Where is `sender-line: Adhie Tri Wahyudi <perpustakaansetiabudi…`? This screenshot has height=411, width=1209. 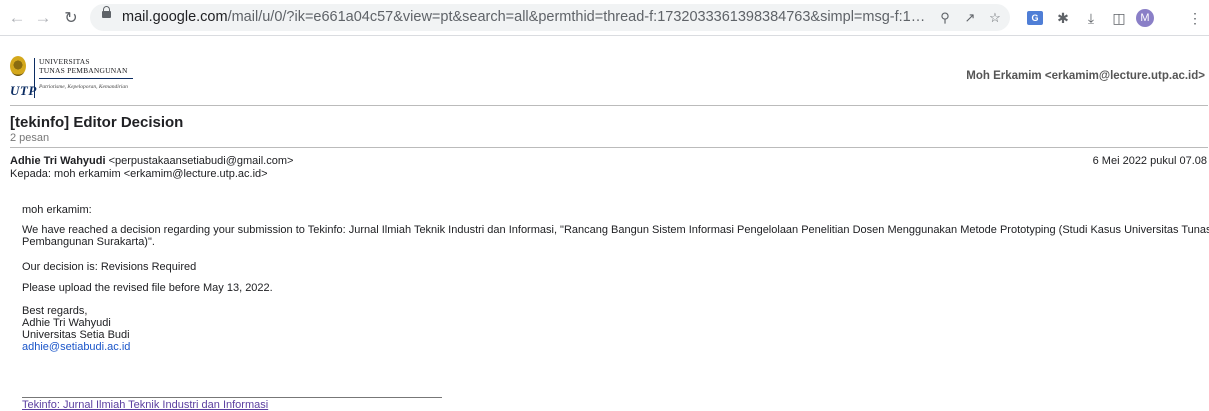
sender-line: Adhie Tri Wahyudi <perpustakaansetiabudi… is located at coordinates (151, 161).